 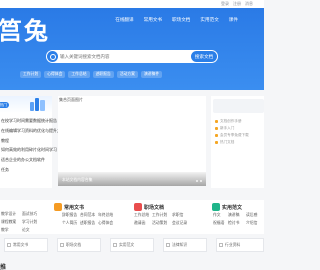 What do you see at coordinates (233, 20) in the screenshot?
I see `nav-item-courseware: 课件` at bounding box center [233, 20].